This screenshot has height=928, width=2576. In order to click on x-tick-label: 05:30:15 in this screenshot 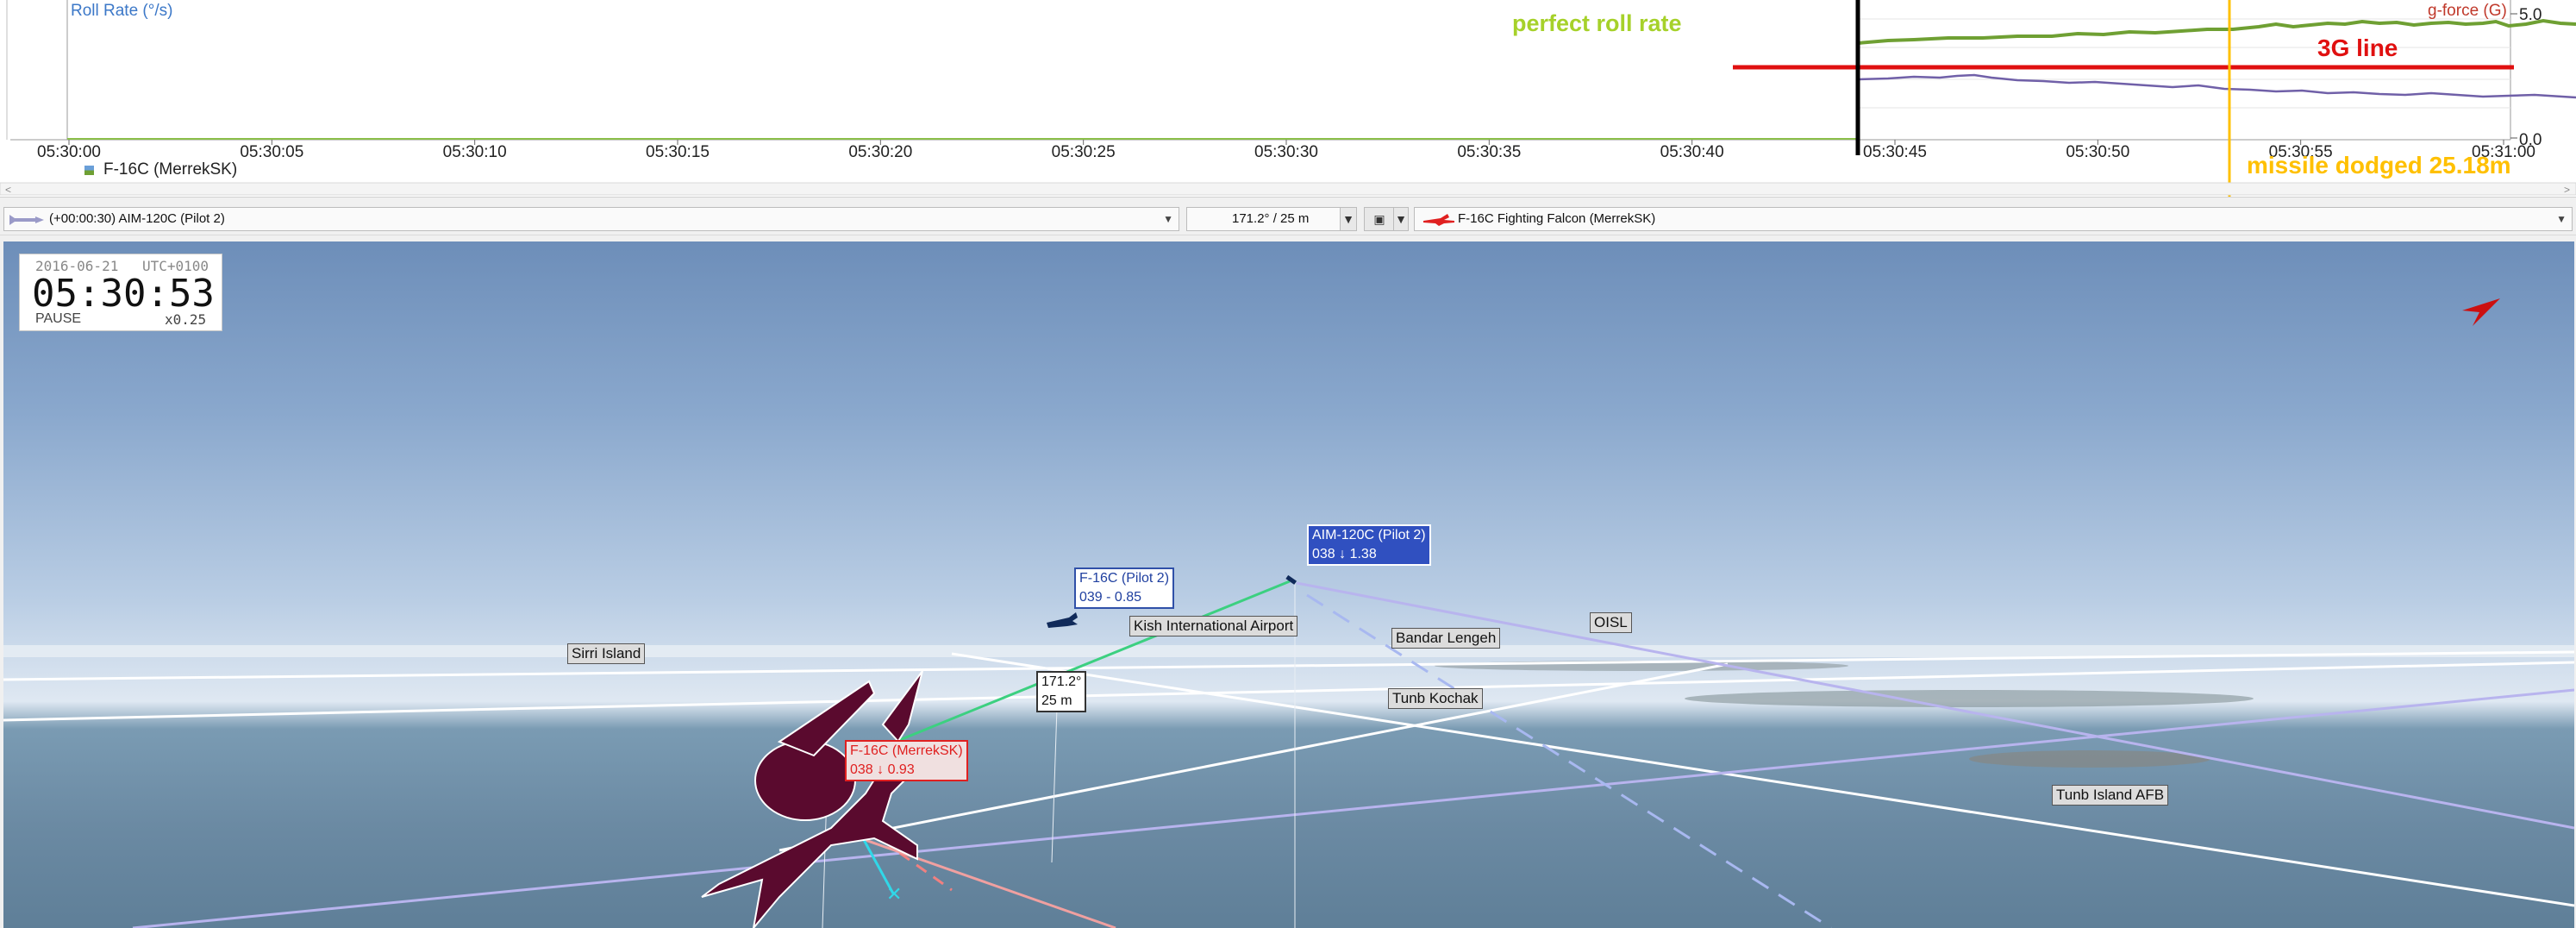, I will do `click(678, 152)`.